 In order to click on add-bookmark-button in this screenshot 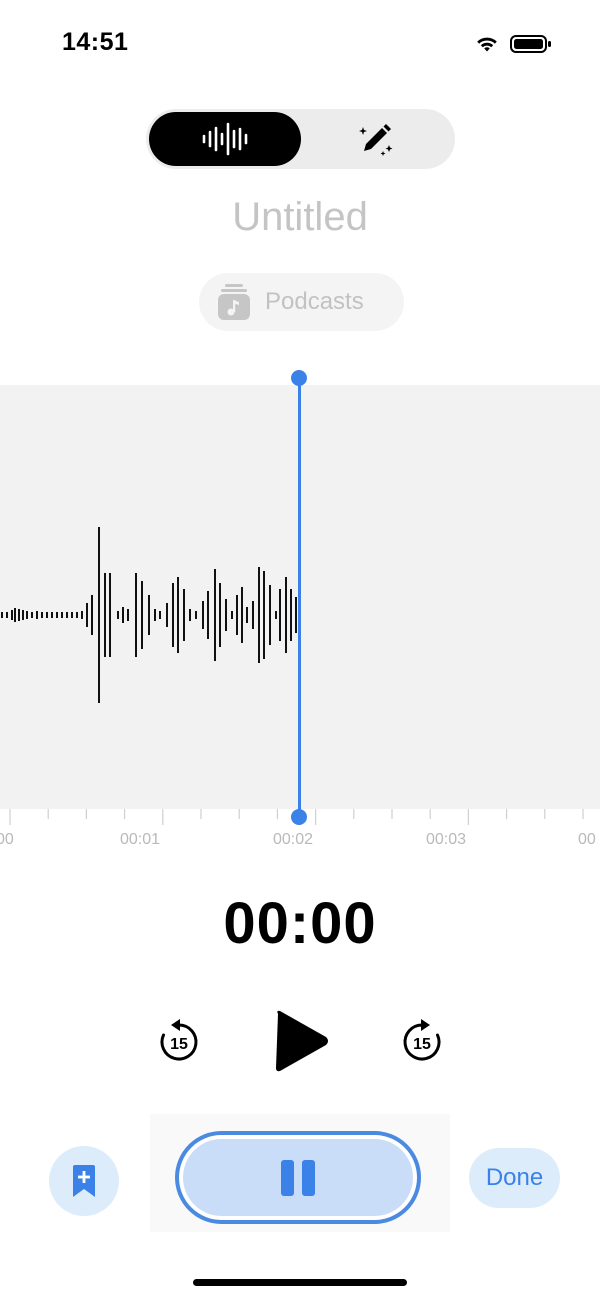, I will do `click(84, 1181)`.